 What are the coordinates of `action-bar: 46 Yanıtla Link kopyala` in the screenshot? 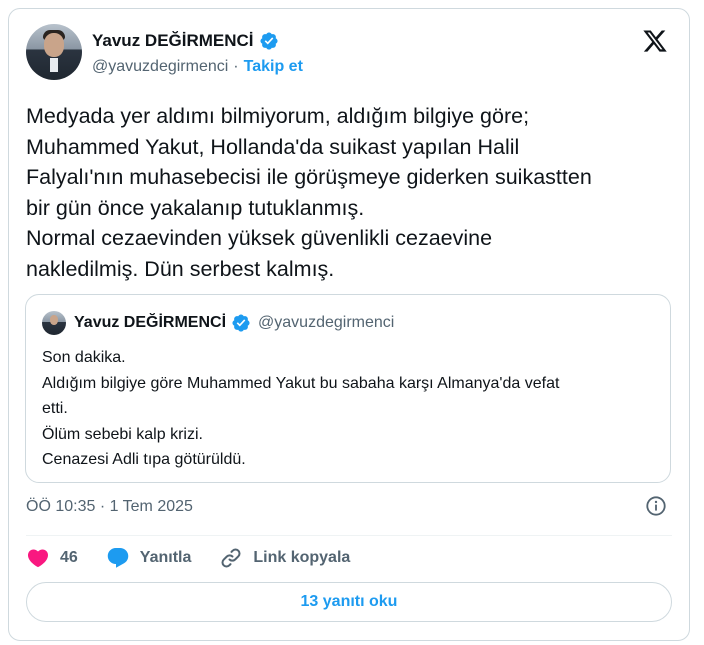 It's located at (202, 558).